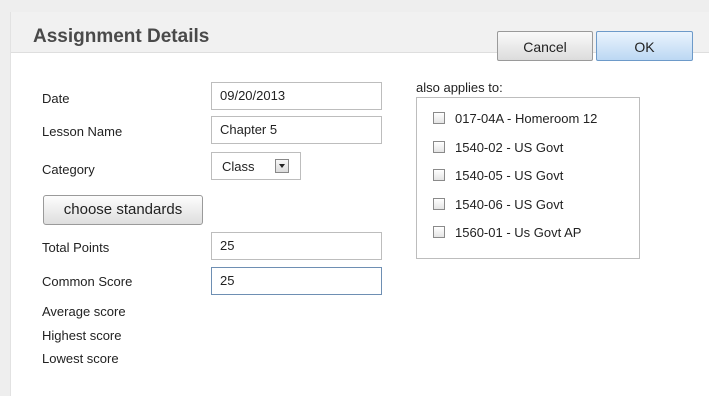 This screenshot has width=709, height=396. I want to click on common-score-label: Common Score, so click(87, 281).